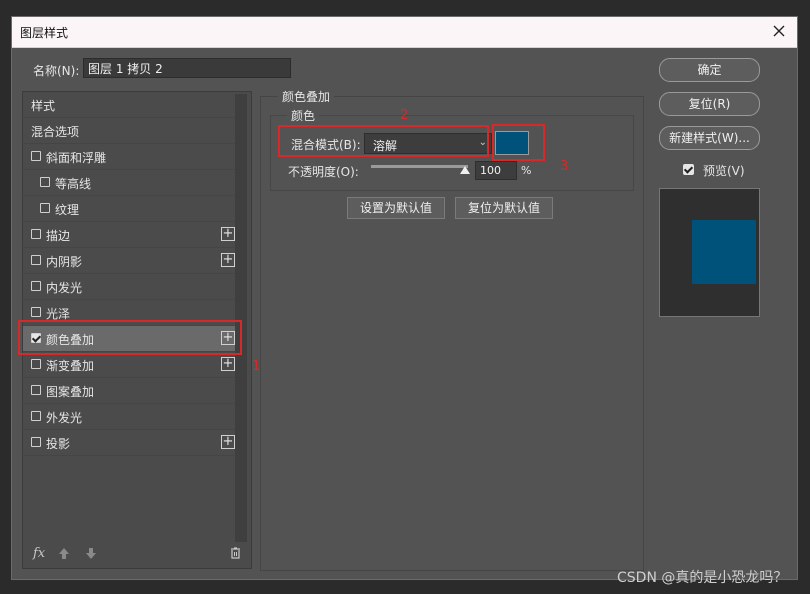  I want to click on dialog-title: 图层样式, so click(44, 33).